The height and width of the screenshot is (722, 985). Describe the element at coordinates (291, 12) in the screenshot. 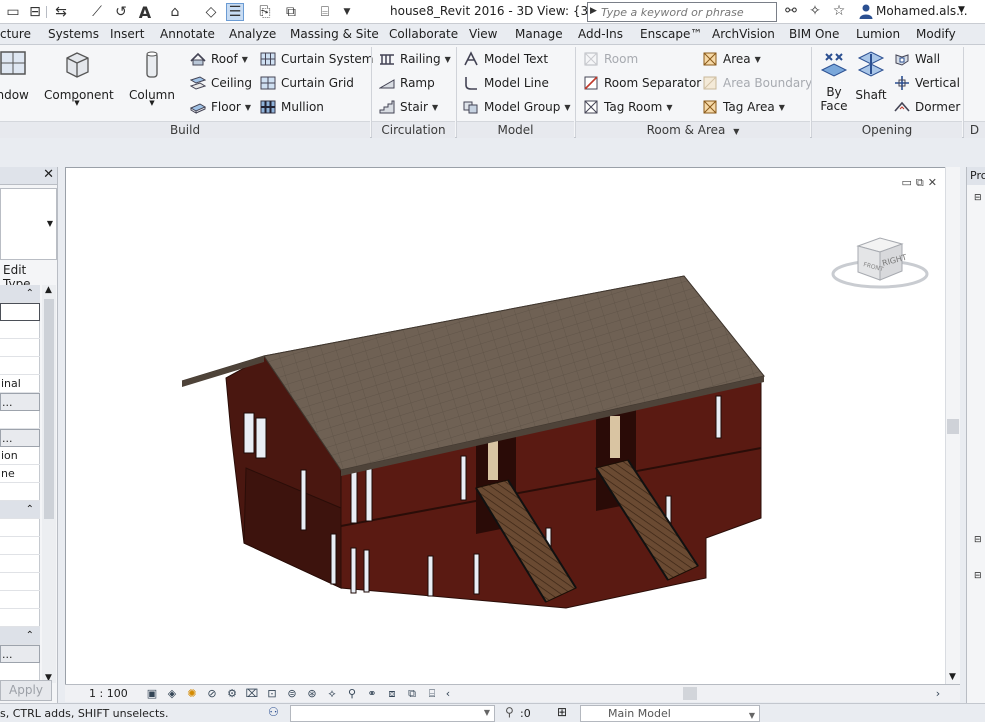

I see `switch-windows-icon: ⧉` at that location.